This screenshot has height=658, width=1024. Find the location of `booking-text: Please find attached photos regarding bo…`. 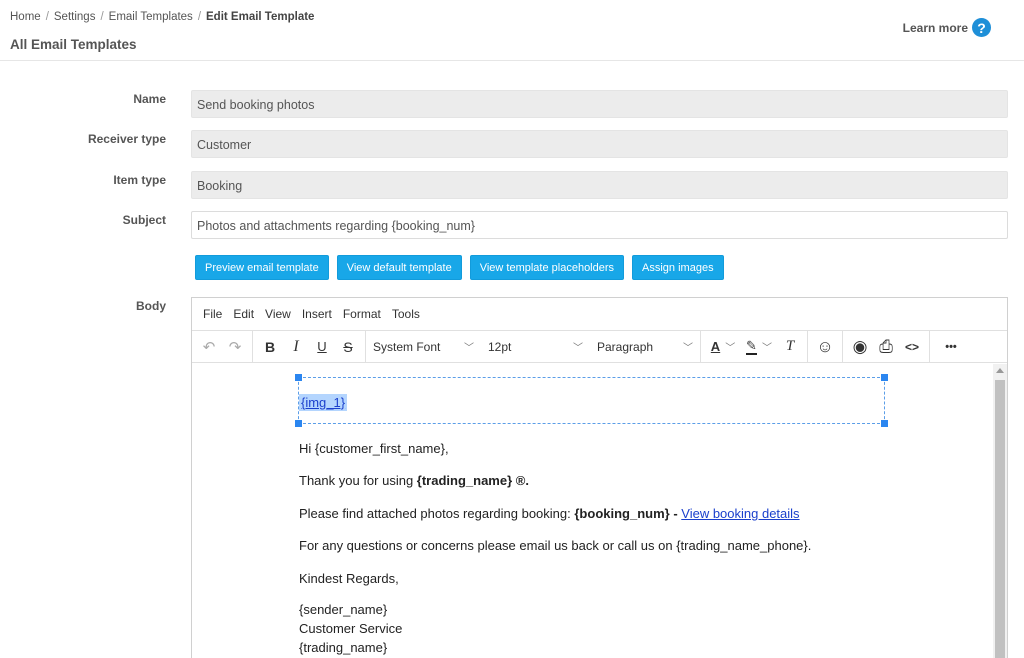

booking-text: Please find attached photos regarding bo… is located at coordinates (437, 513).